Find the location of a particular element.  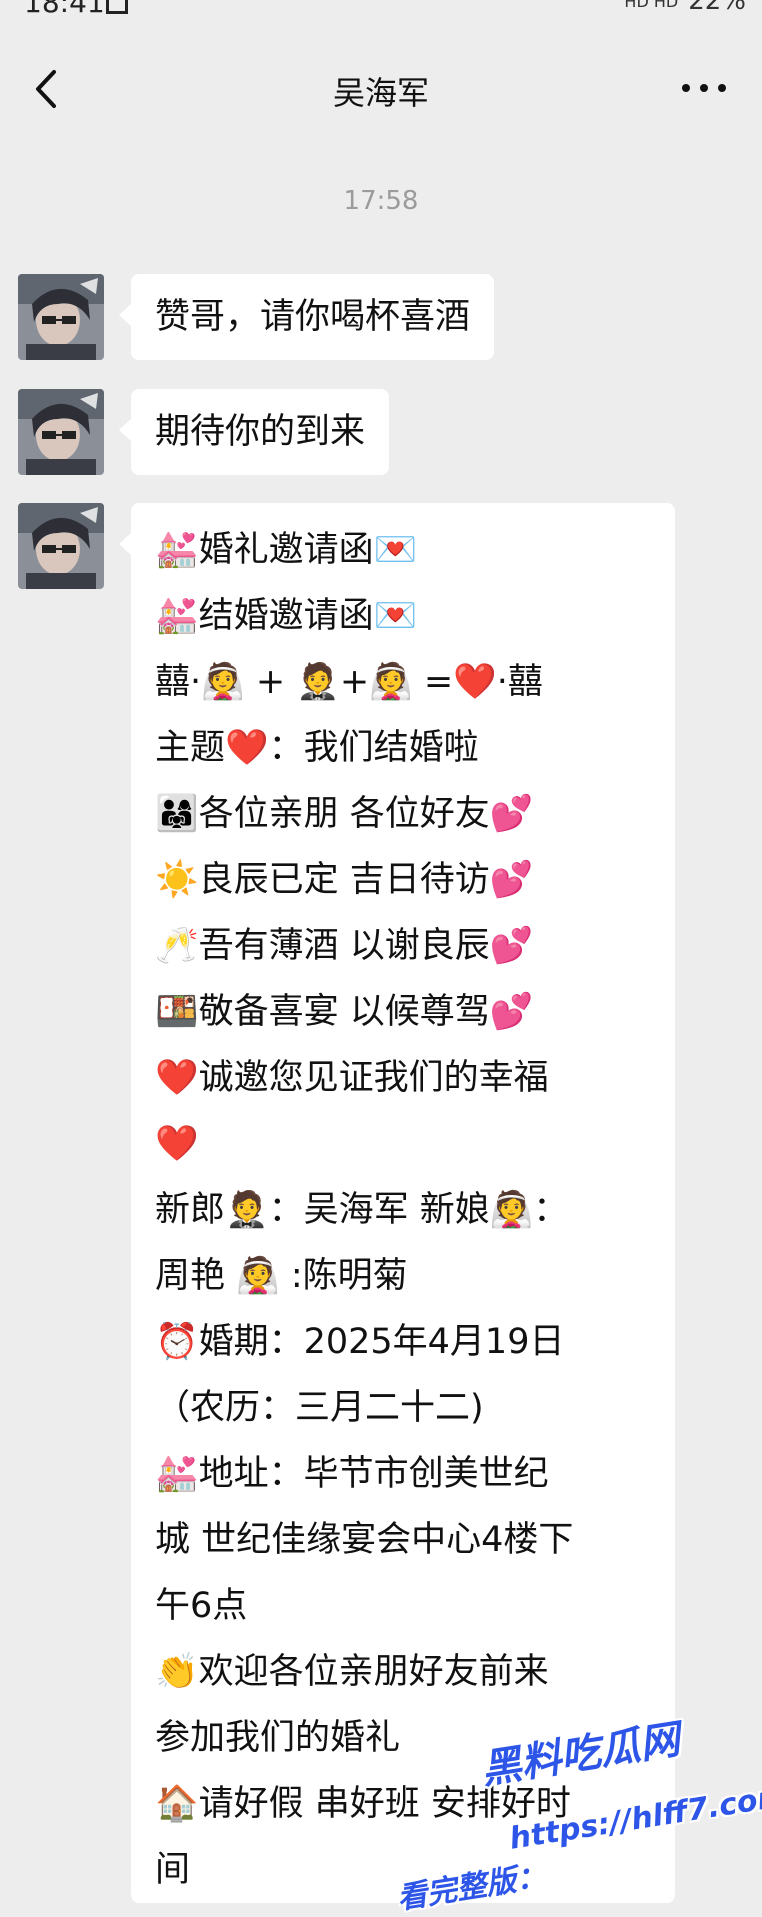

invitation-line: 🍱敬备喜宴 以候尊驾💕 is located at coordinates (344, 1012).